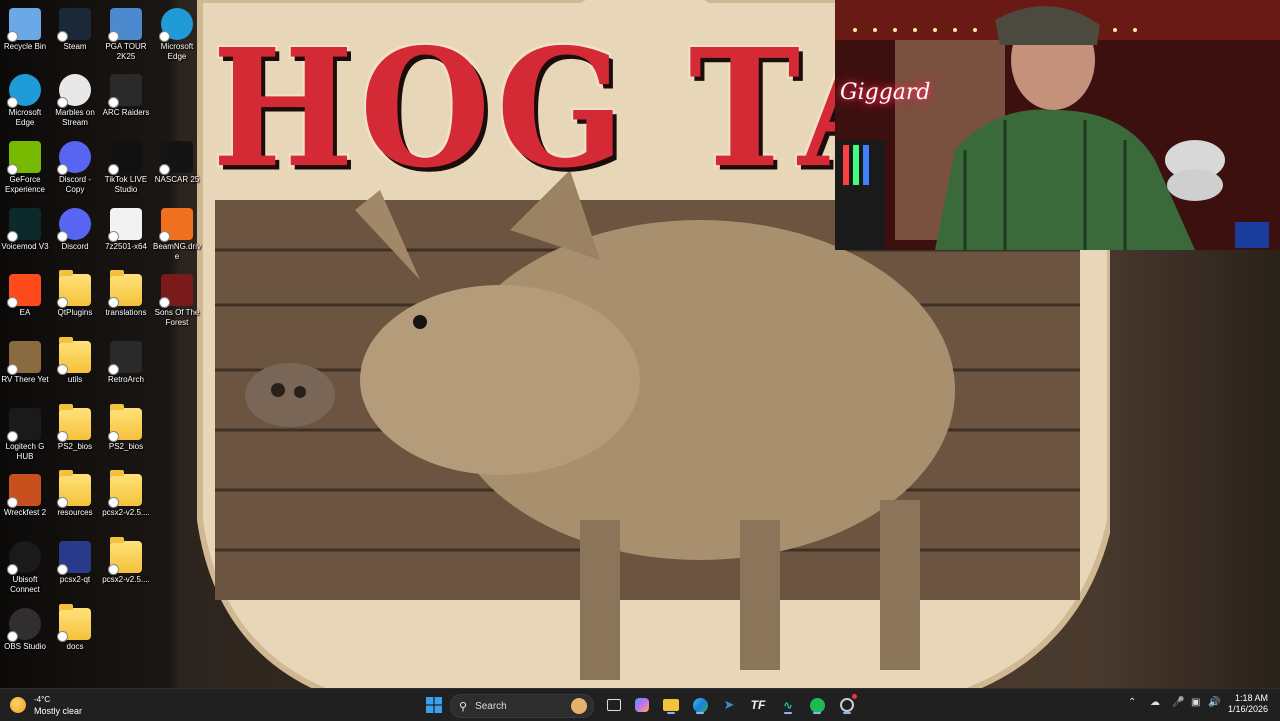  I want to click on logitech-icon, so click(24, 425).